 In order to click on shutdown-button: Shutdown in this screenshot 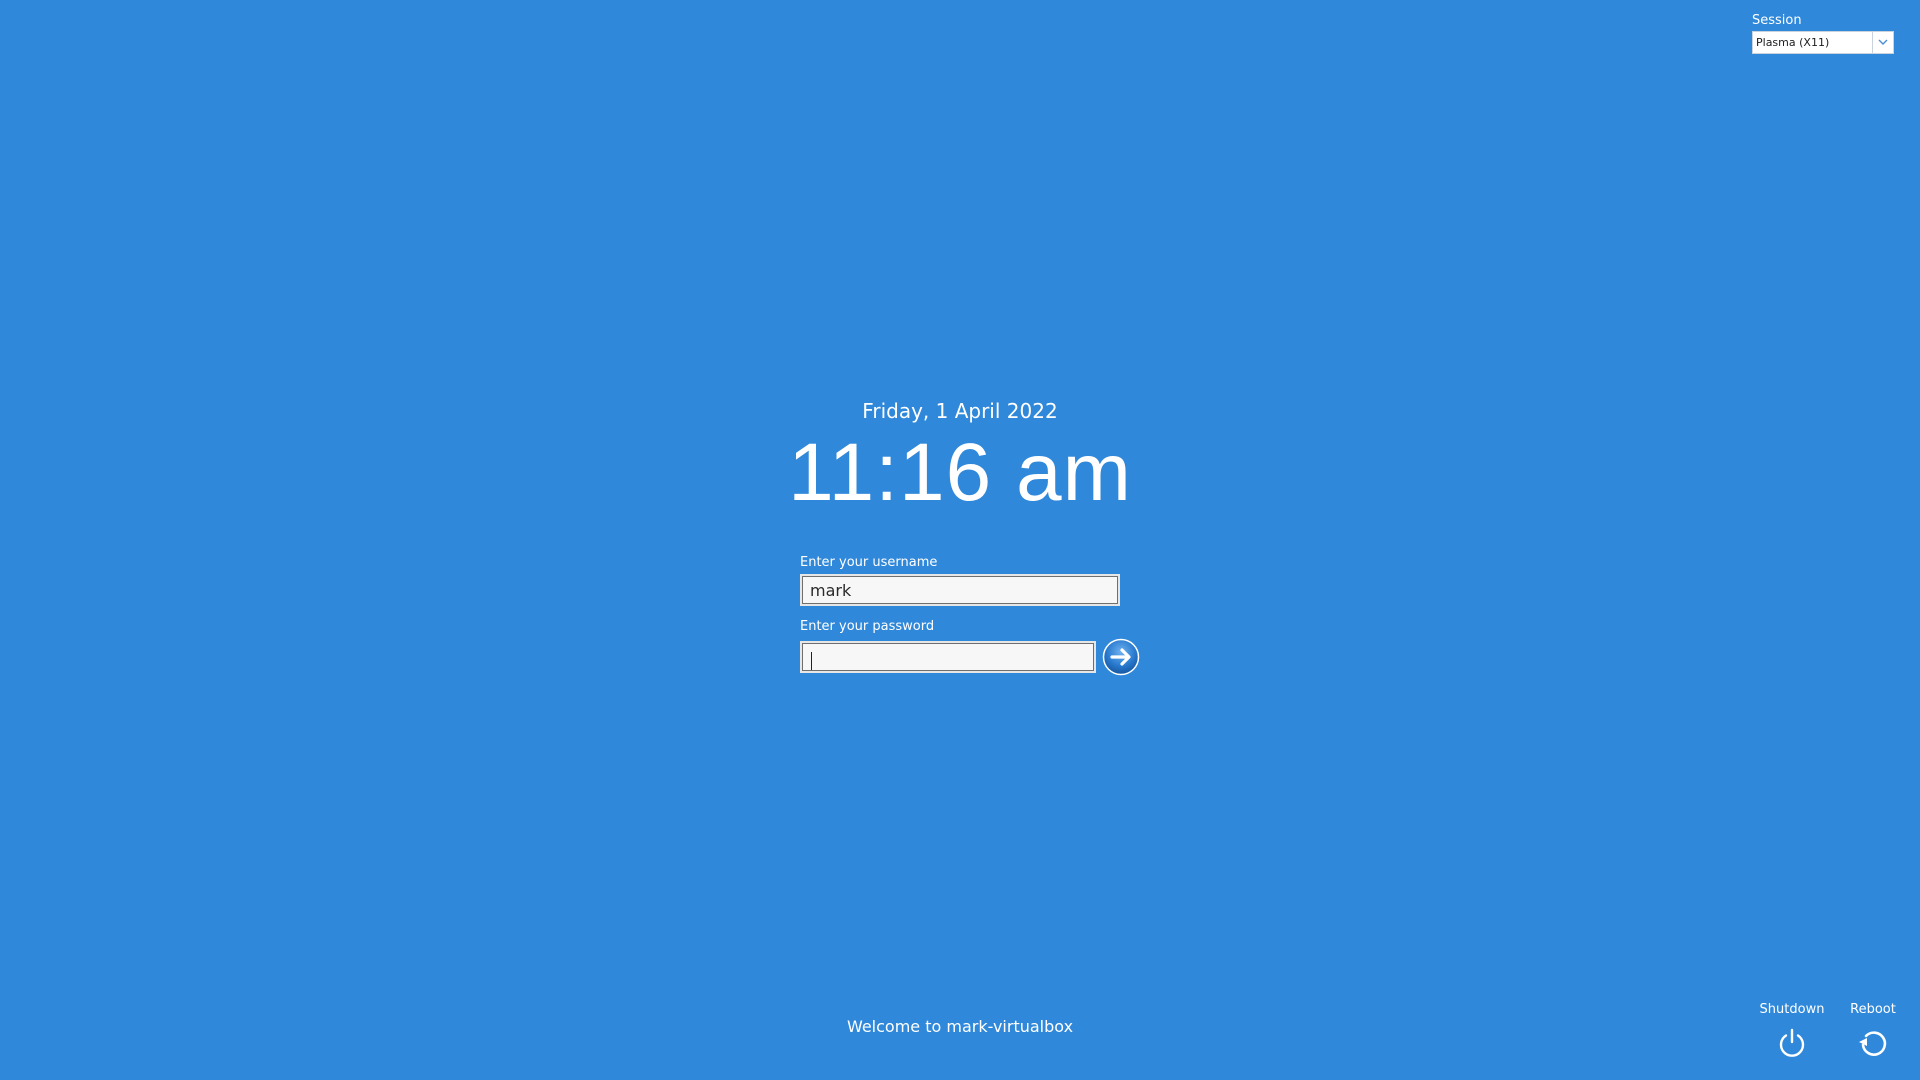, I will do `click(1792, 1030)`.